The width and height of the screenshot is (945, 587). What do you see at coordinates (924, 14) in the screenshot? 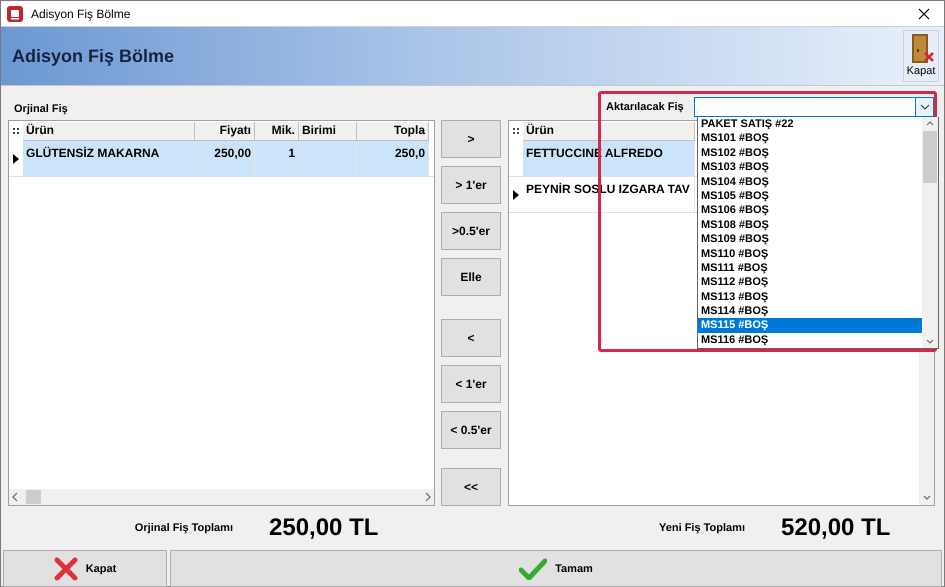
I see `close-icon` at bounding box center [924, 14].